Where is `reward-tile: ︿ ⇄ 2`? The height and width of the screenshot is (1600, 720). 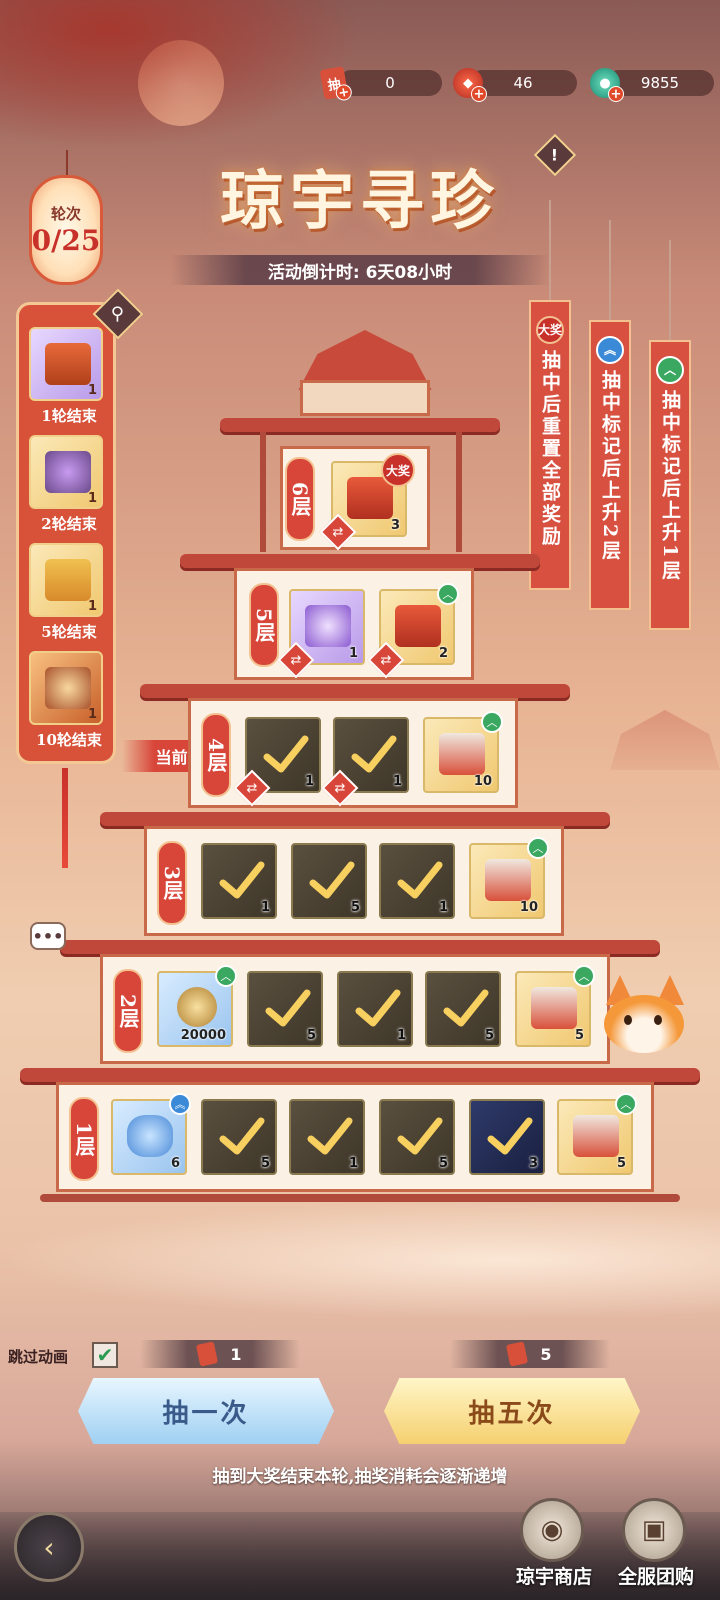 reward-tile: ︿ ⇄ 2 is located at coordinates (413, 631).